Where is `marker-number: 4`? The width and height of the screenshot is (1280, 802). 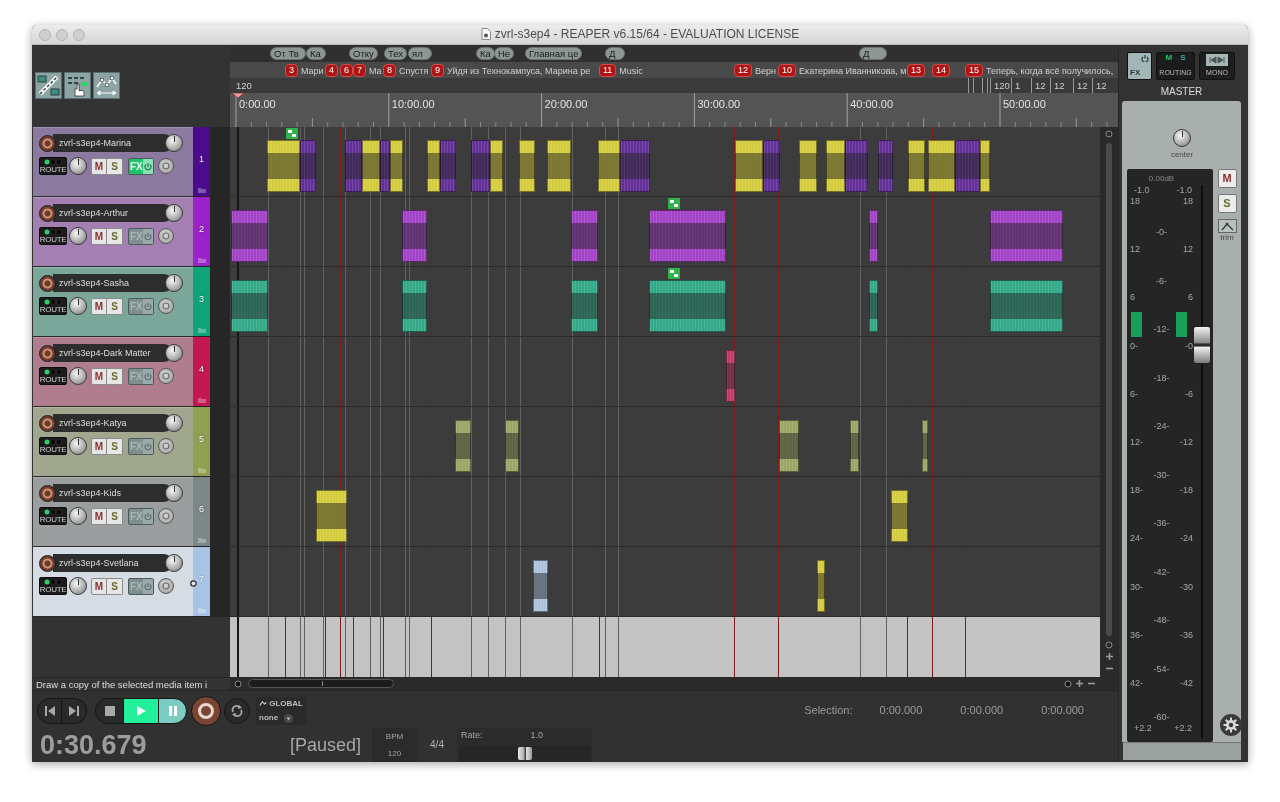
marker-number: 4 is located at coordinates (331, 70).